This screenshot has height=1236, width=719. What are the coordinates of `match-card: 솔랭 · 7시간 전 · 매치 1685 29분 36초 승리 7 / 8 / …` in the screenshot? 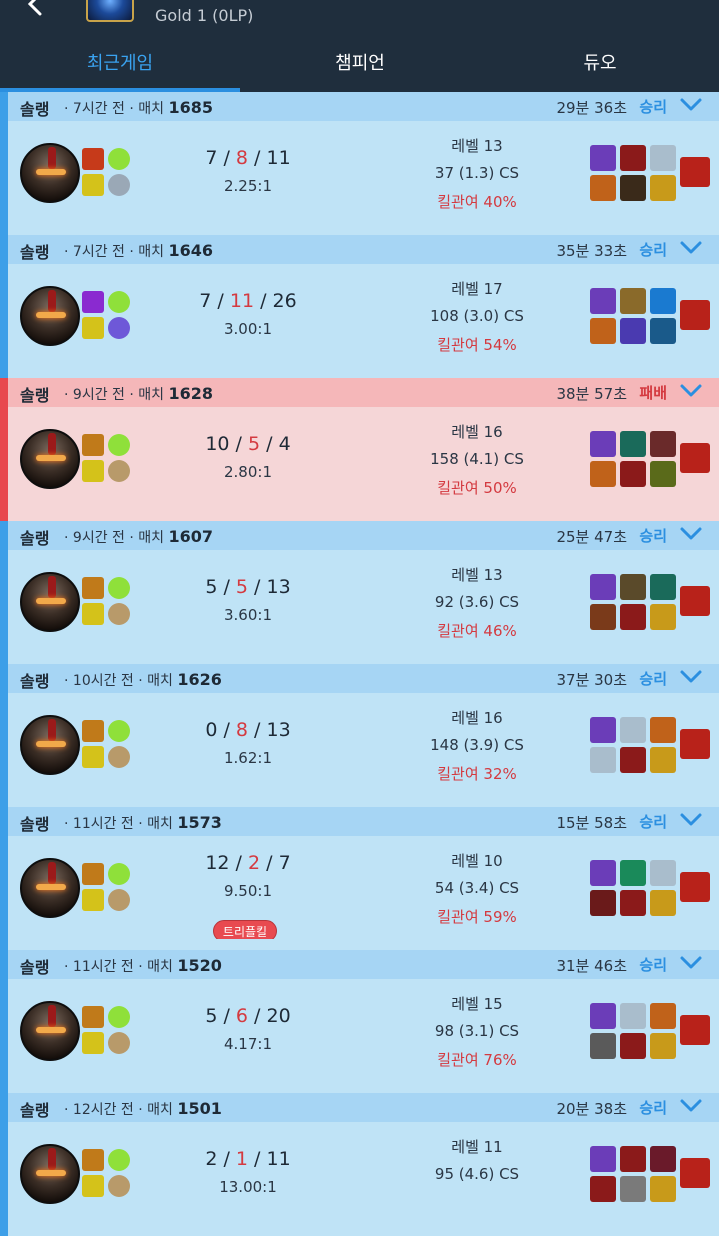 It's located at (359, 163).